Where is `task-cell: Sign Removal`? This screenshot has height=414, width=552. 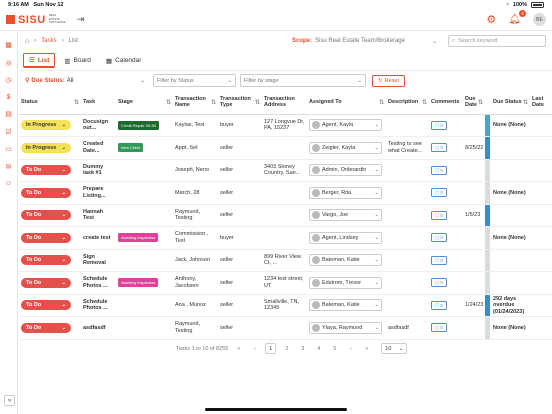
task-cell: Sign Removal is located at coordinates (98, 260).